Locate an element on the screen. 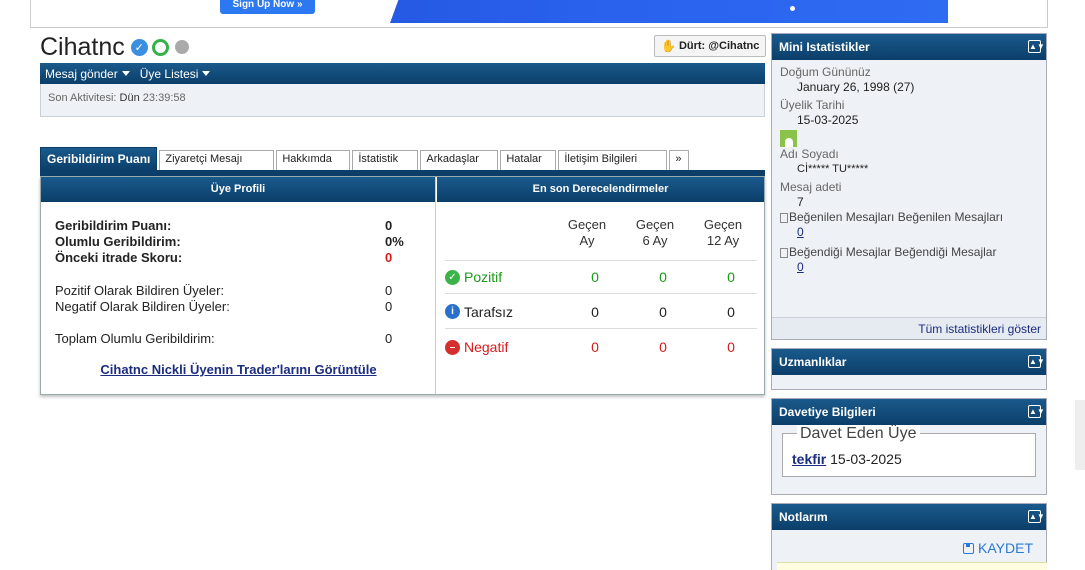 The image size is (1085, 570). likes-given-count: 0 is located at coordinates (909, 267).